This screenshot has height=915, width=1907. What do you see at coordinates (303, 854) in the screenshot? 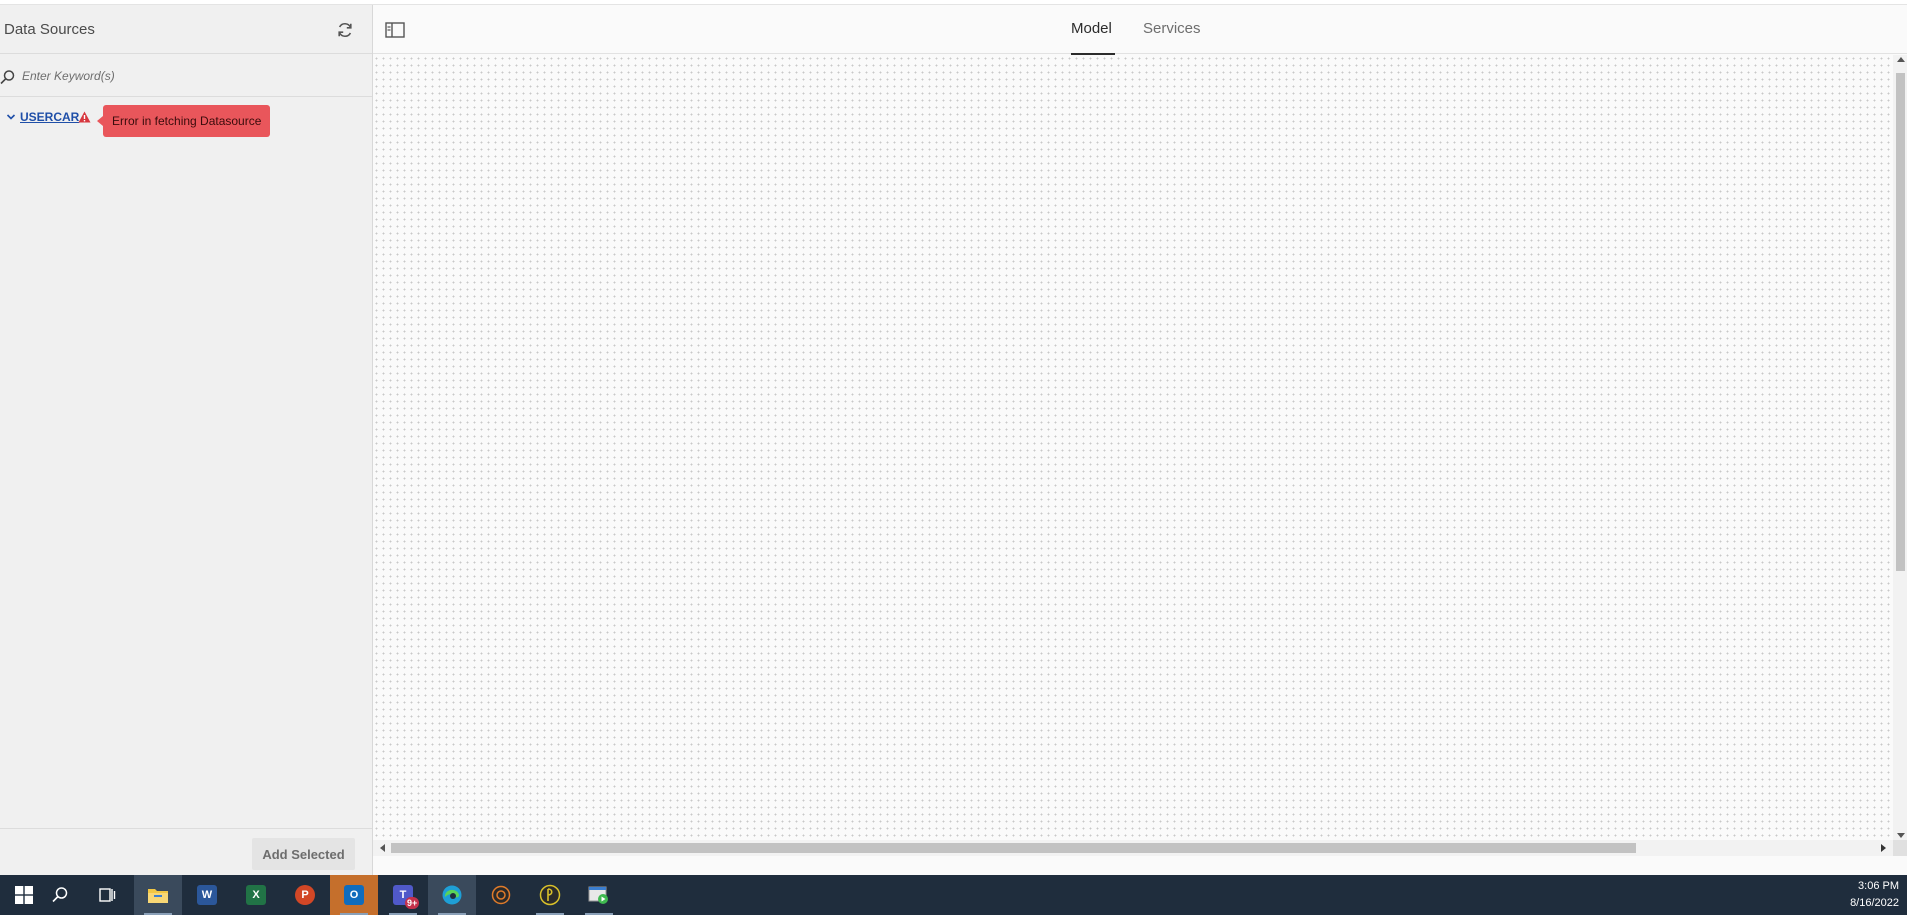
I see `add-selected-button: Add Selected` at bounding box center [303, 854].